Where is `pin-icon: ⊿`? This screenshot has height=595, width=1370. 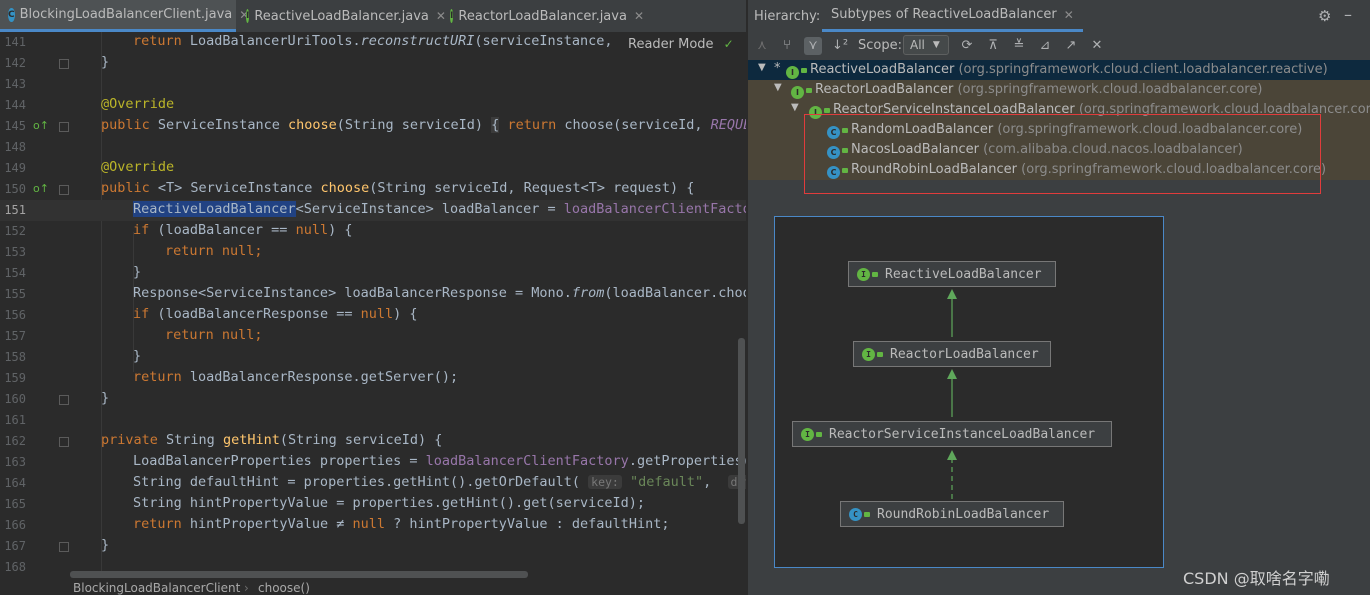
pin-icon: ⊿ is located at coordinates (1045, 46).